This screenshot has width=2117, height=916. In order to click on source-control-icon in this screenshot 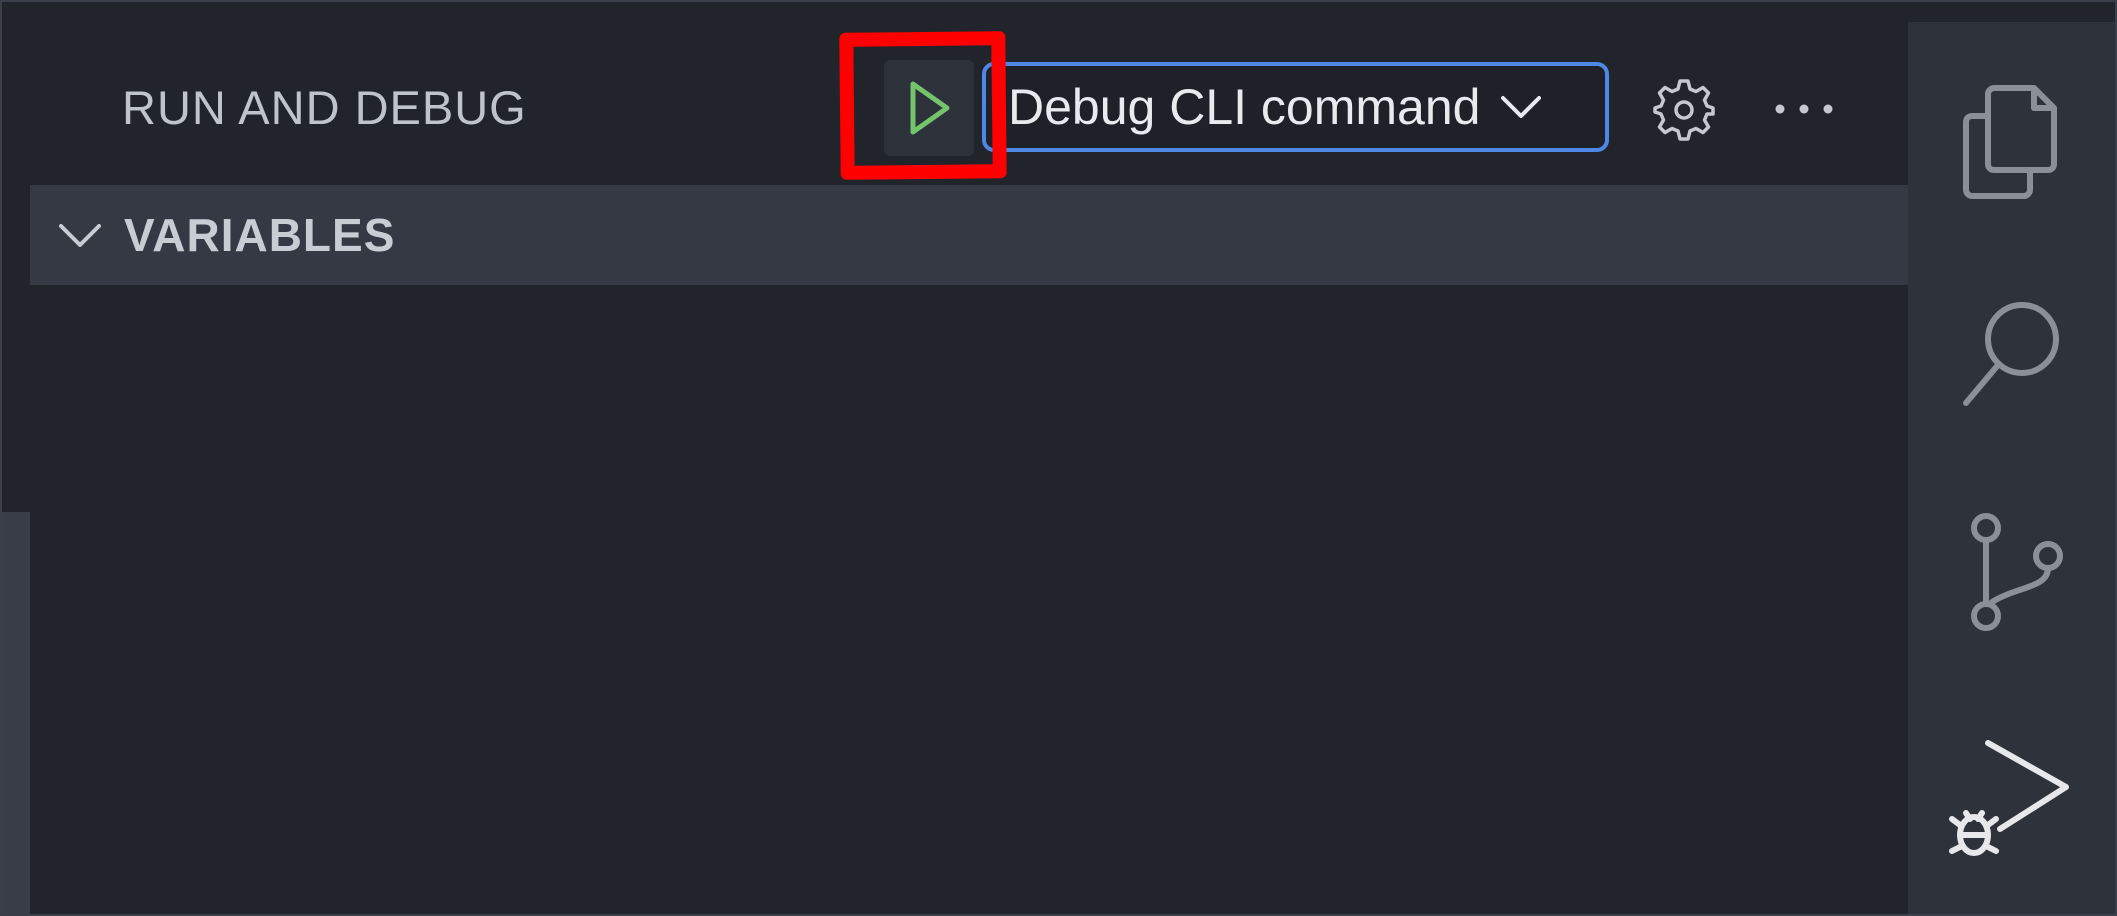, I will do `click(2016, 572)`.